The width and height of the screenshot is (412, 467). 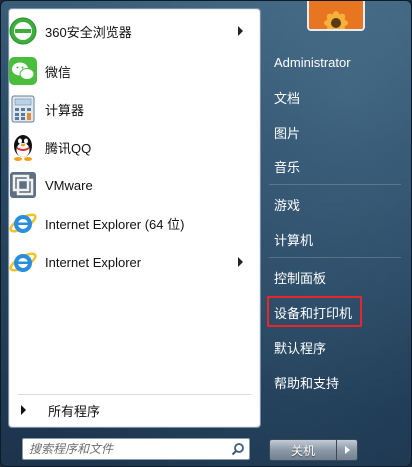 I want to click on user-avatar, so click(x=336, y=16).